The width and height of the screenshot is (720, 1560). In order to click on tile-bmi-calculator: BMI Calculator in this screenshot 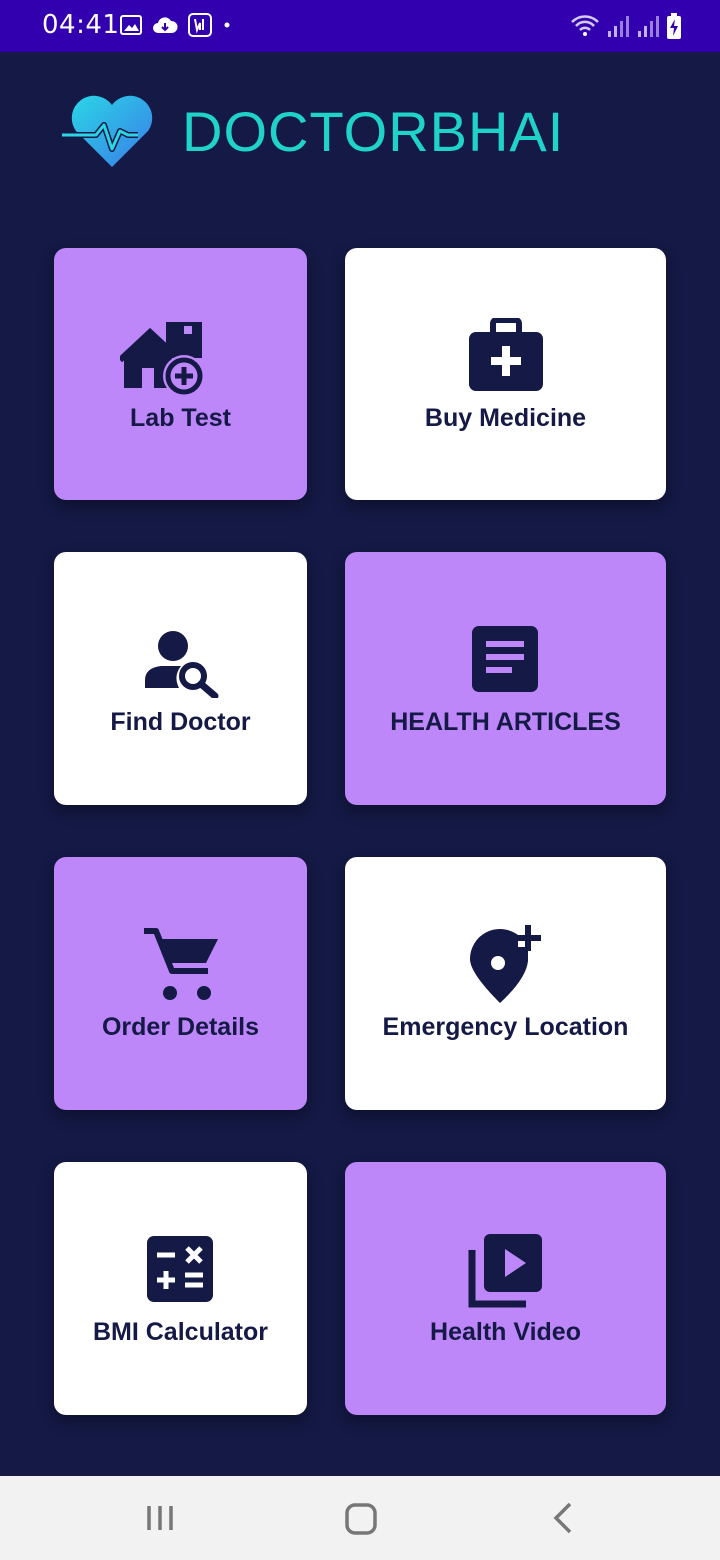, I will do `click(180, 1288)`.